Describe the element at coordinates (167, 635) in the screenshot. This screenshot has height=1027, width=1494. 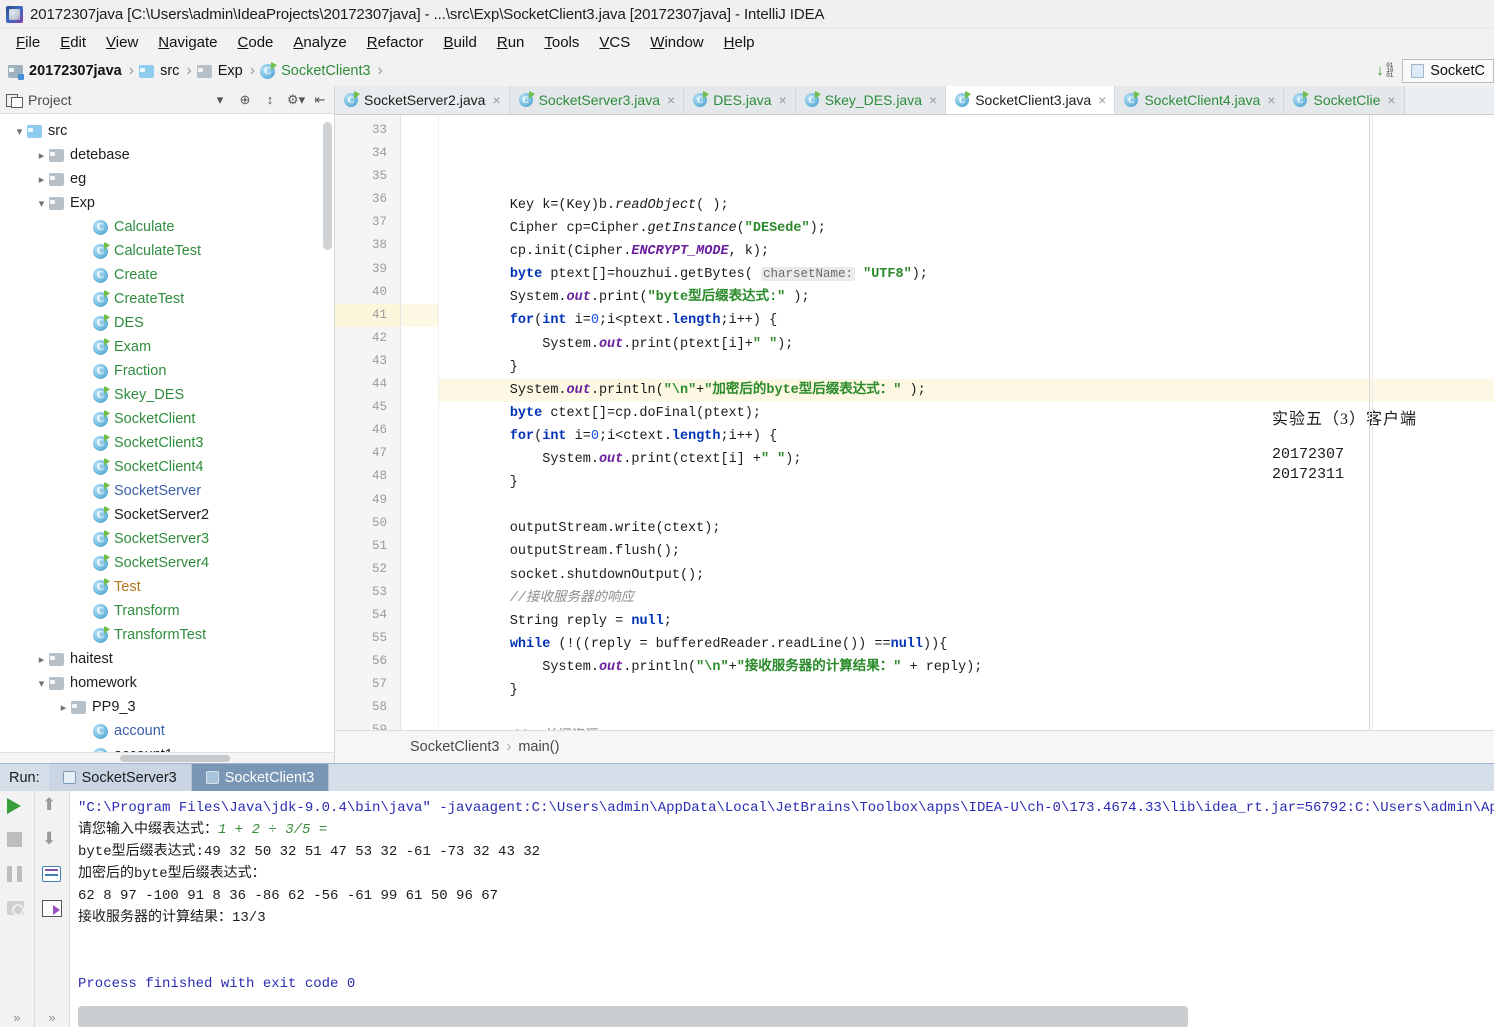
I see `tree-item-transformtest: .CTransformTest` at that location.